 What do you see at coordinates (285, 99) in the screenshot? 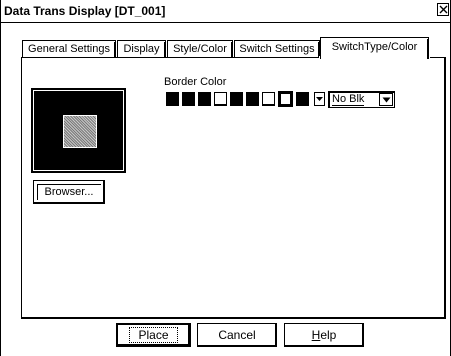
I see `pattern-swatch-selected` at bounding box center [285, 99].